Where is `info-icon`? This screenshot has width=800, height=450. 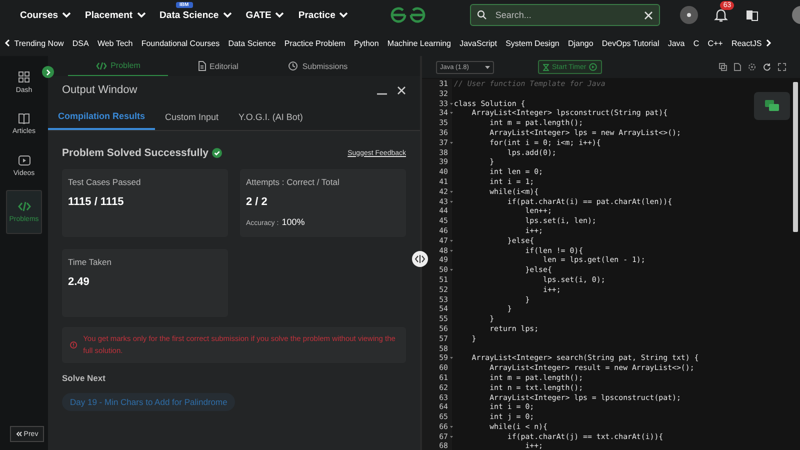 info-icon is located at coordinates (74, 345).